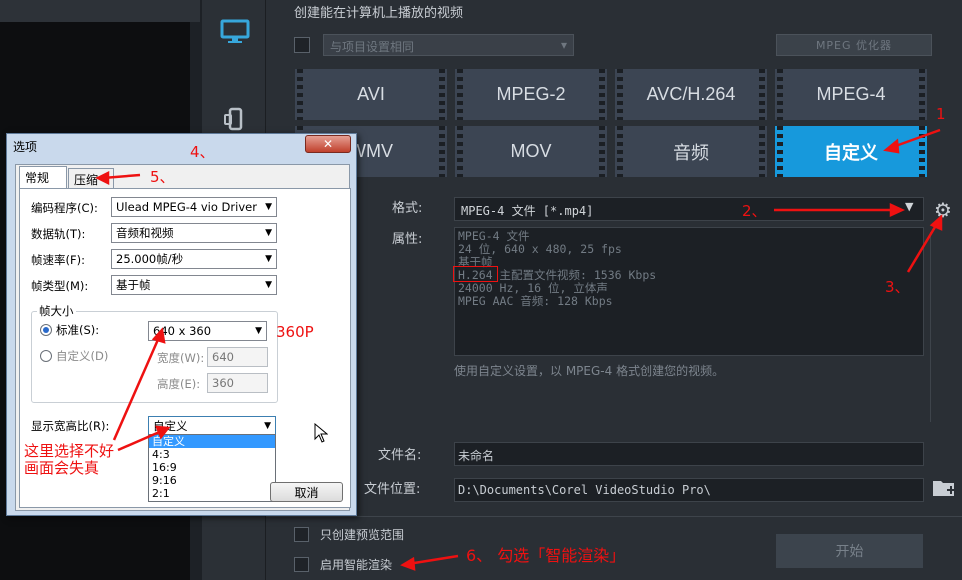 Image resolution: width=962 pixels, height=580 pixels. What do you see at coordinates (941, 114) in the screenshot?
I see `annotation-label: 1` at bounding box center [941, 114].